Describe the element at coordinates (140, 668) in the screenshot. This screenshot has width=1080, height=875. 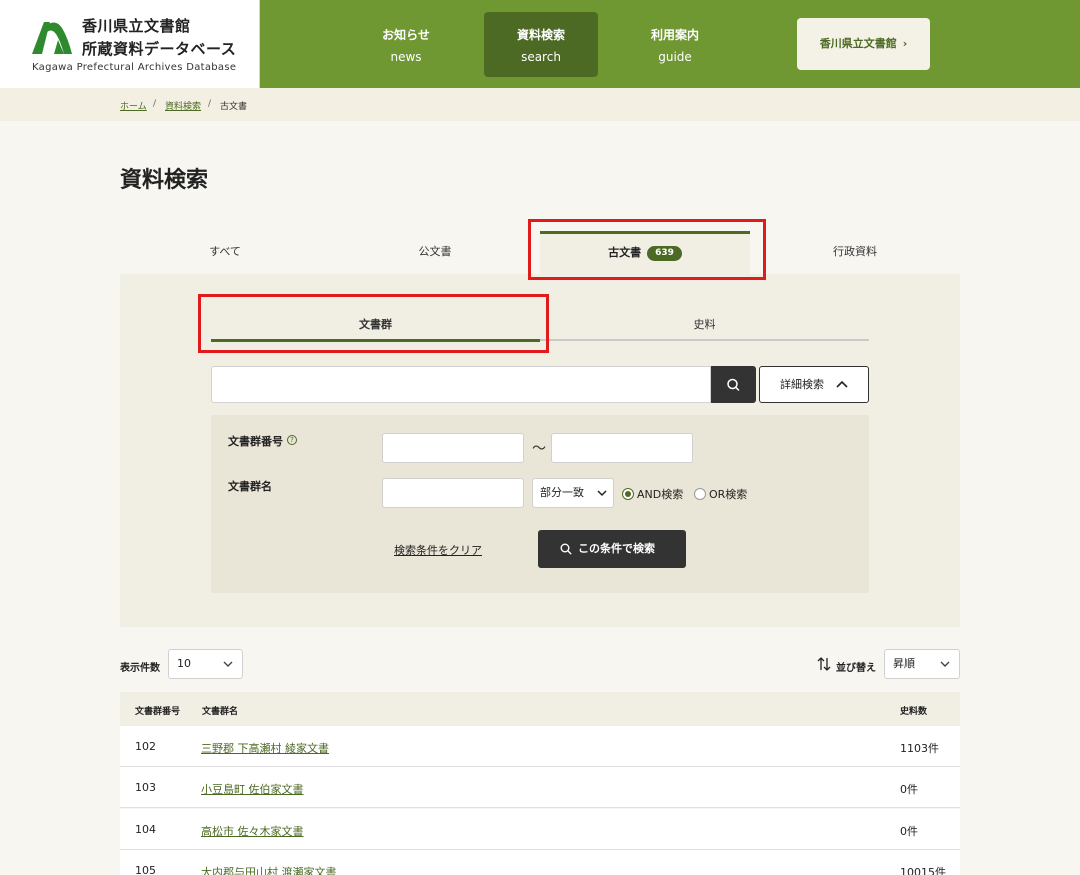
I see `per-page-label: 表示件数` at that location.